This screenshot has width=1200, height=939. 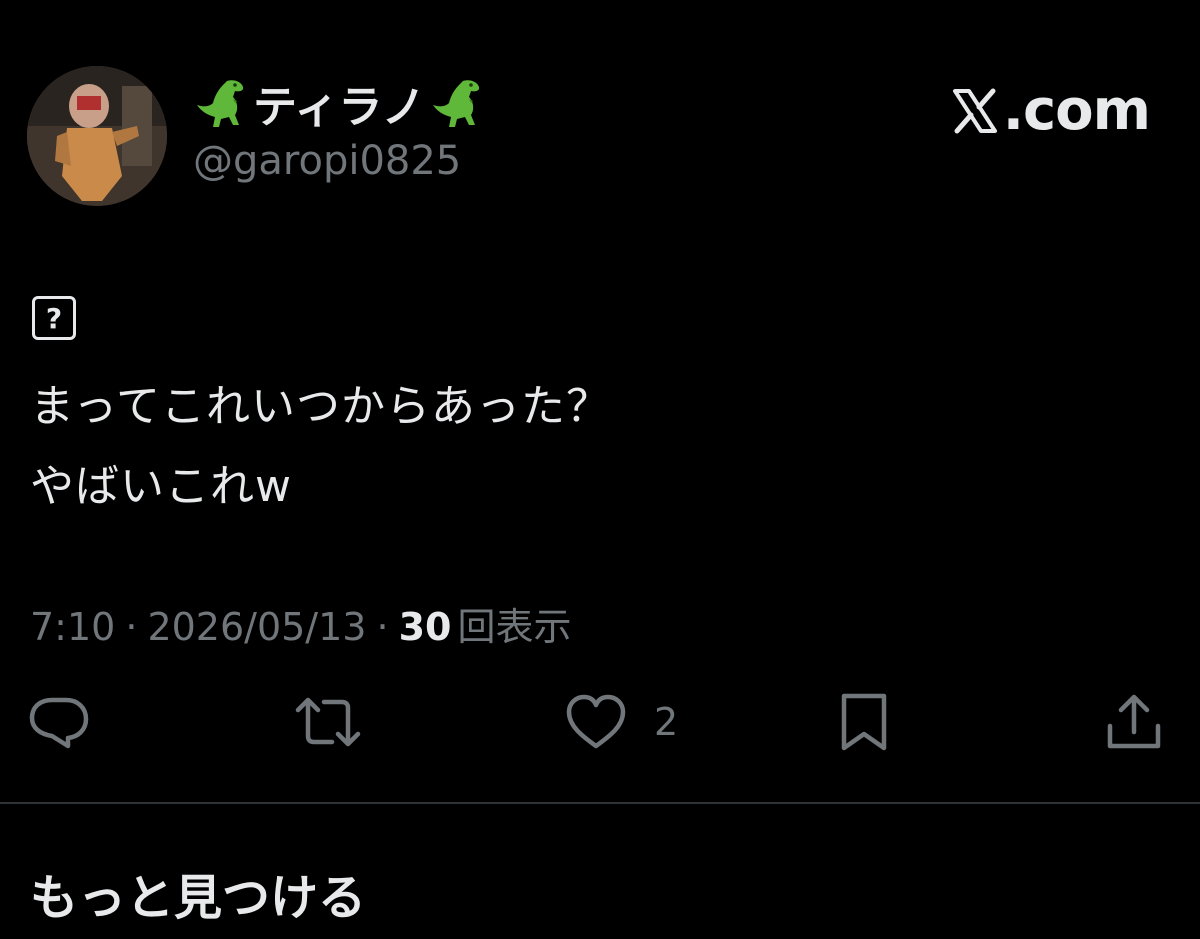 I want to click on share-icon, so click(x=1134, y=722).